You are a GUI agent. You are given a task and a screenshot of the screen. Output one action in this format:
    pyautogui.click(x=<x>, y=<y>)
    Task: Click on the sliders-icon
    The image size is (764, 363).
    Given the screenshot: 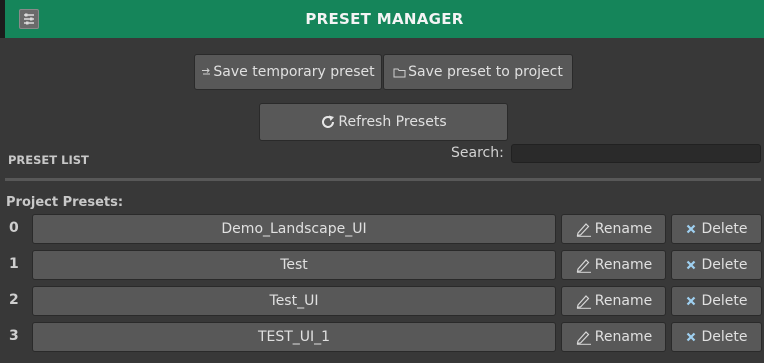 What is the action you would take?
    pyautogui.click(x=29, y=19)
    